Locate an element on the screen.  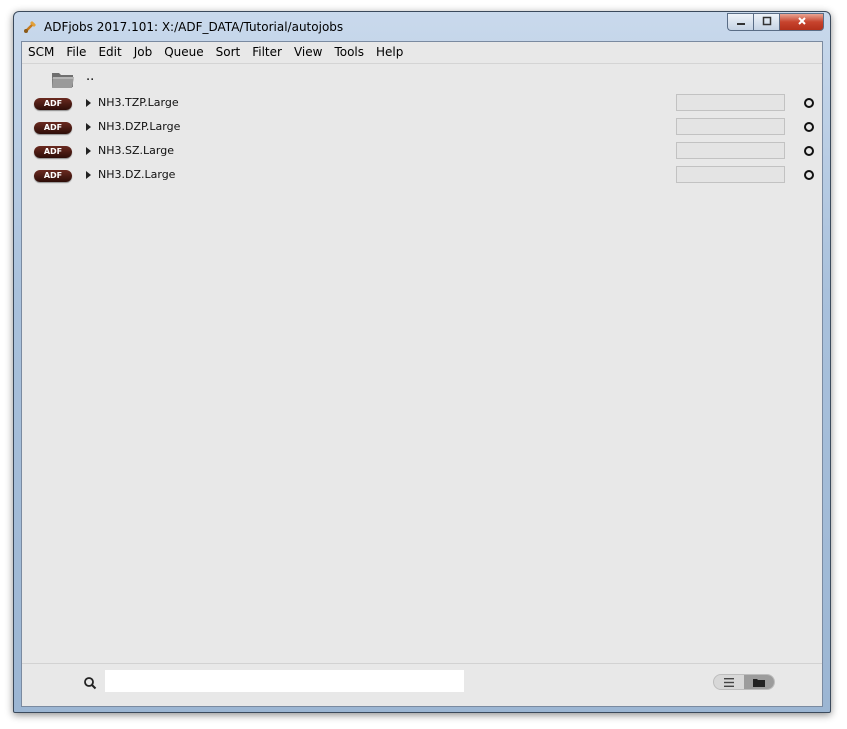
view-toggle is located at coordinates (744, 682).